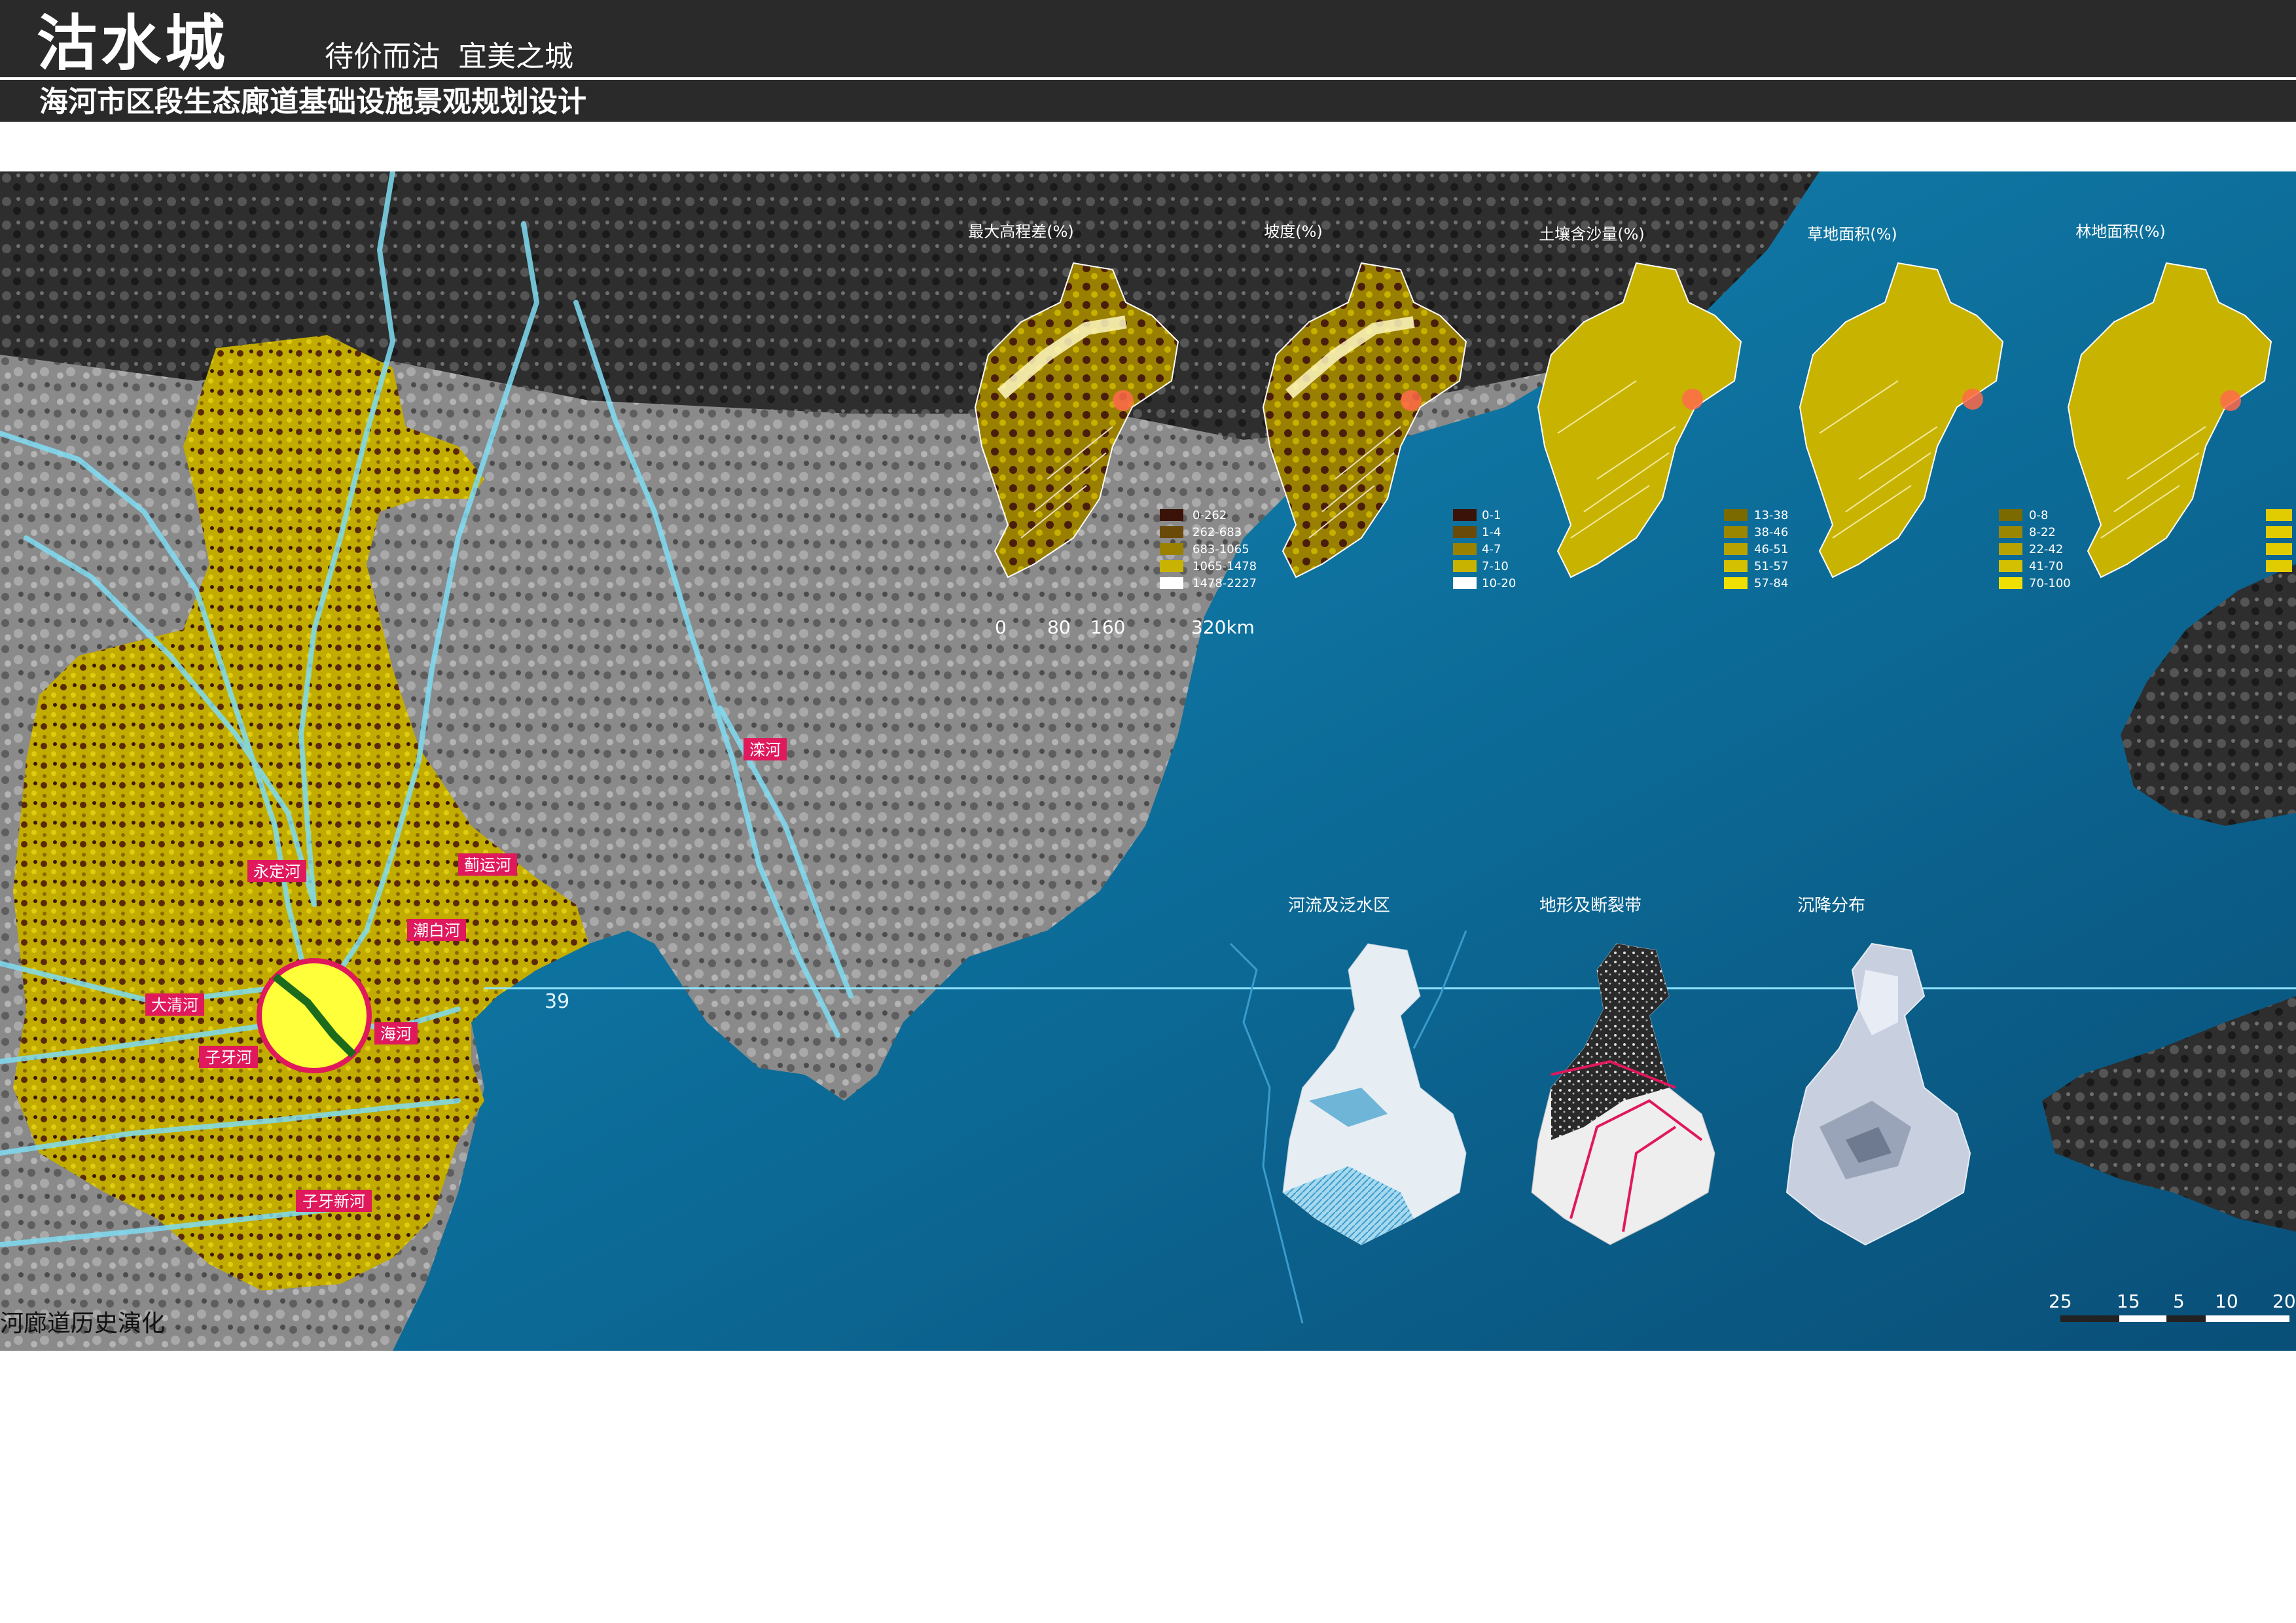 The image size is (2296, 1623). What do you see at coordinates (2284, 1301) in the screenshot?
I see `svg-text: 20` at bounding box center [2284, 1301].